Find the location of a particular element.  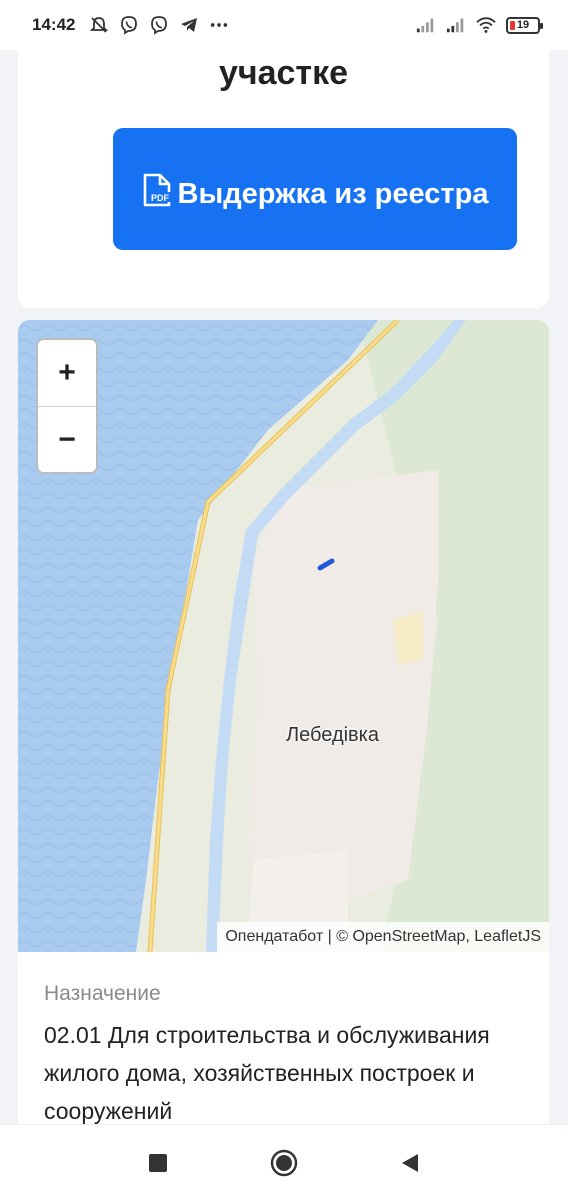

status-right: 19 is located at coordinates (479, 25).